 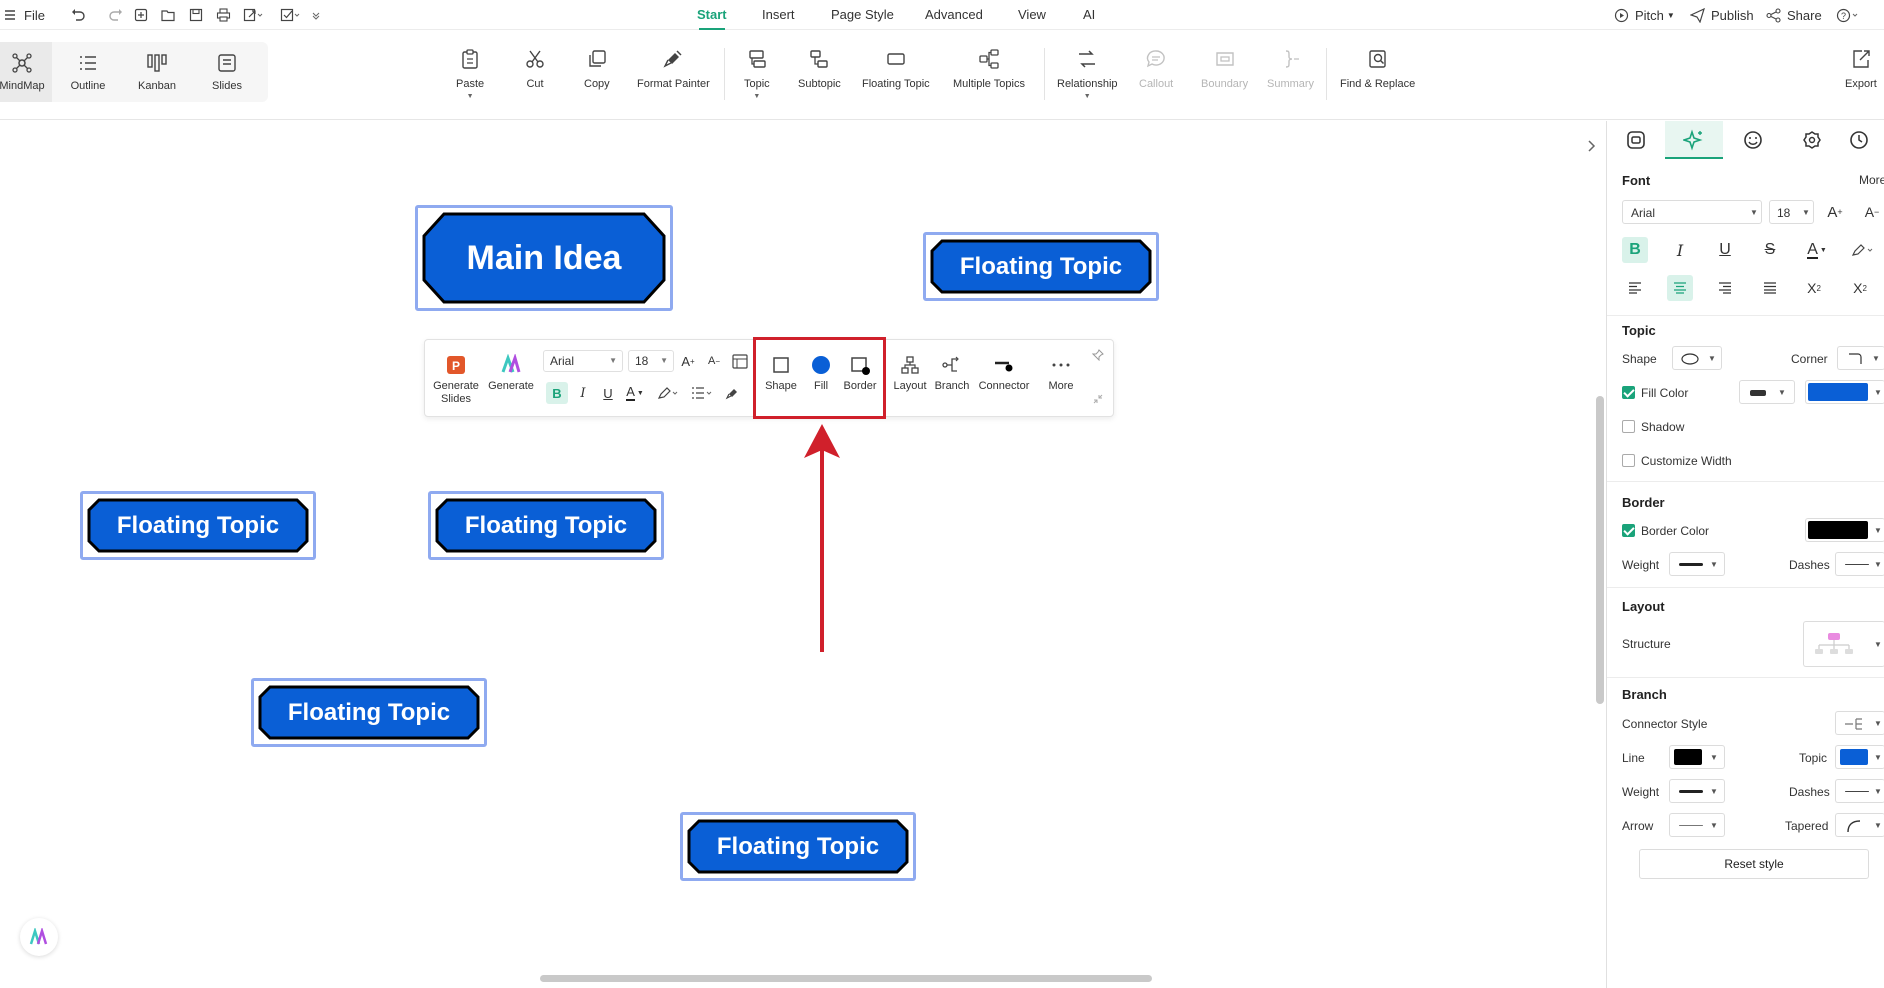 What do you see at coordinates (583, 361) in the screenshot?
I see `font-family-select: Arial ▼` at bounding box center [583, 361].